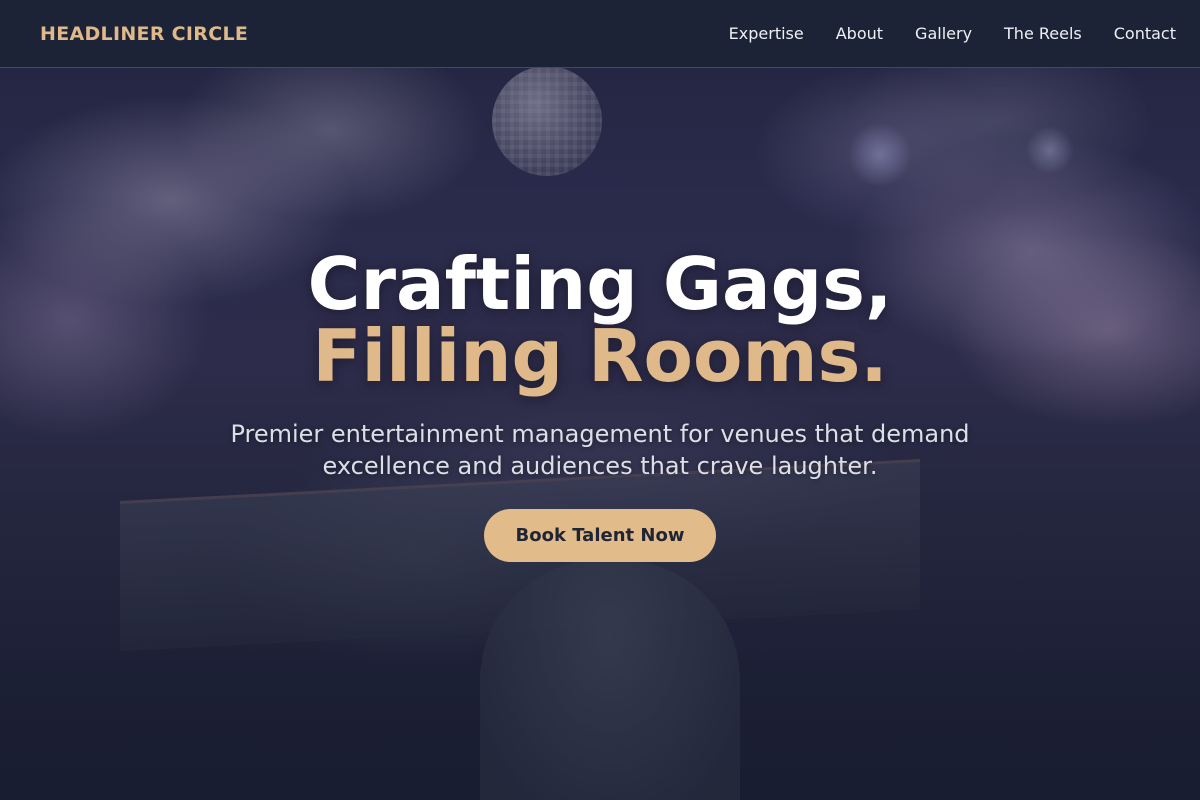 The image size is (1200, 800). What do you see at coordinates (144, 34) in the screenshot?
I see `brand-logo: HEADLINER CIRCLE` at bounding box center [144, 34].